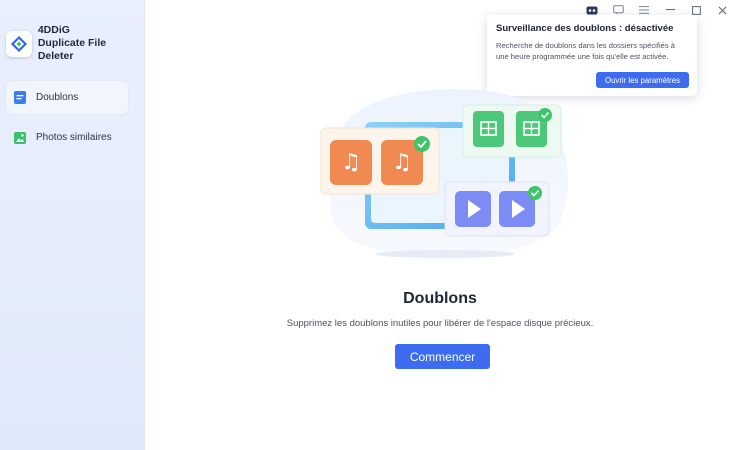  Describe the element at coordinates (440, 298) in the screenshot. I see `page-title: Doublons` at that location.